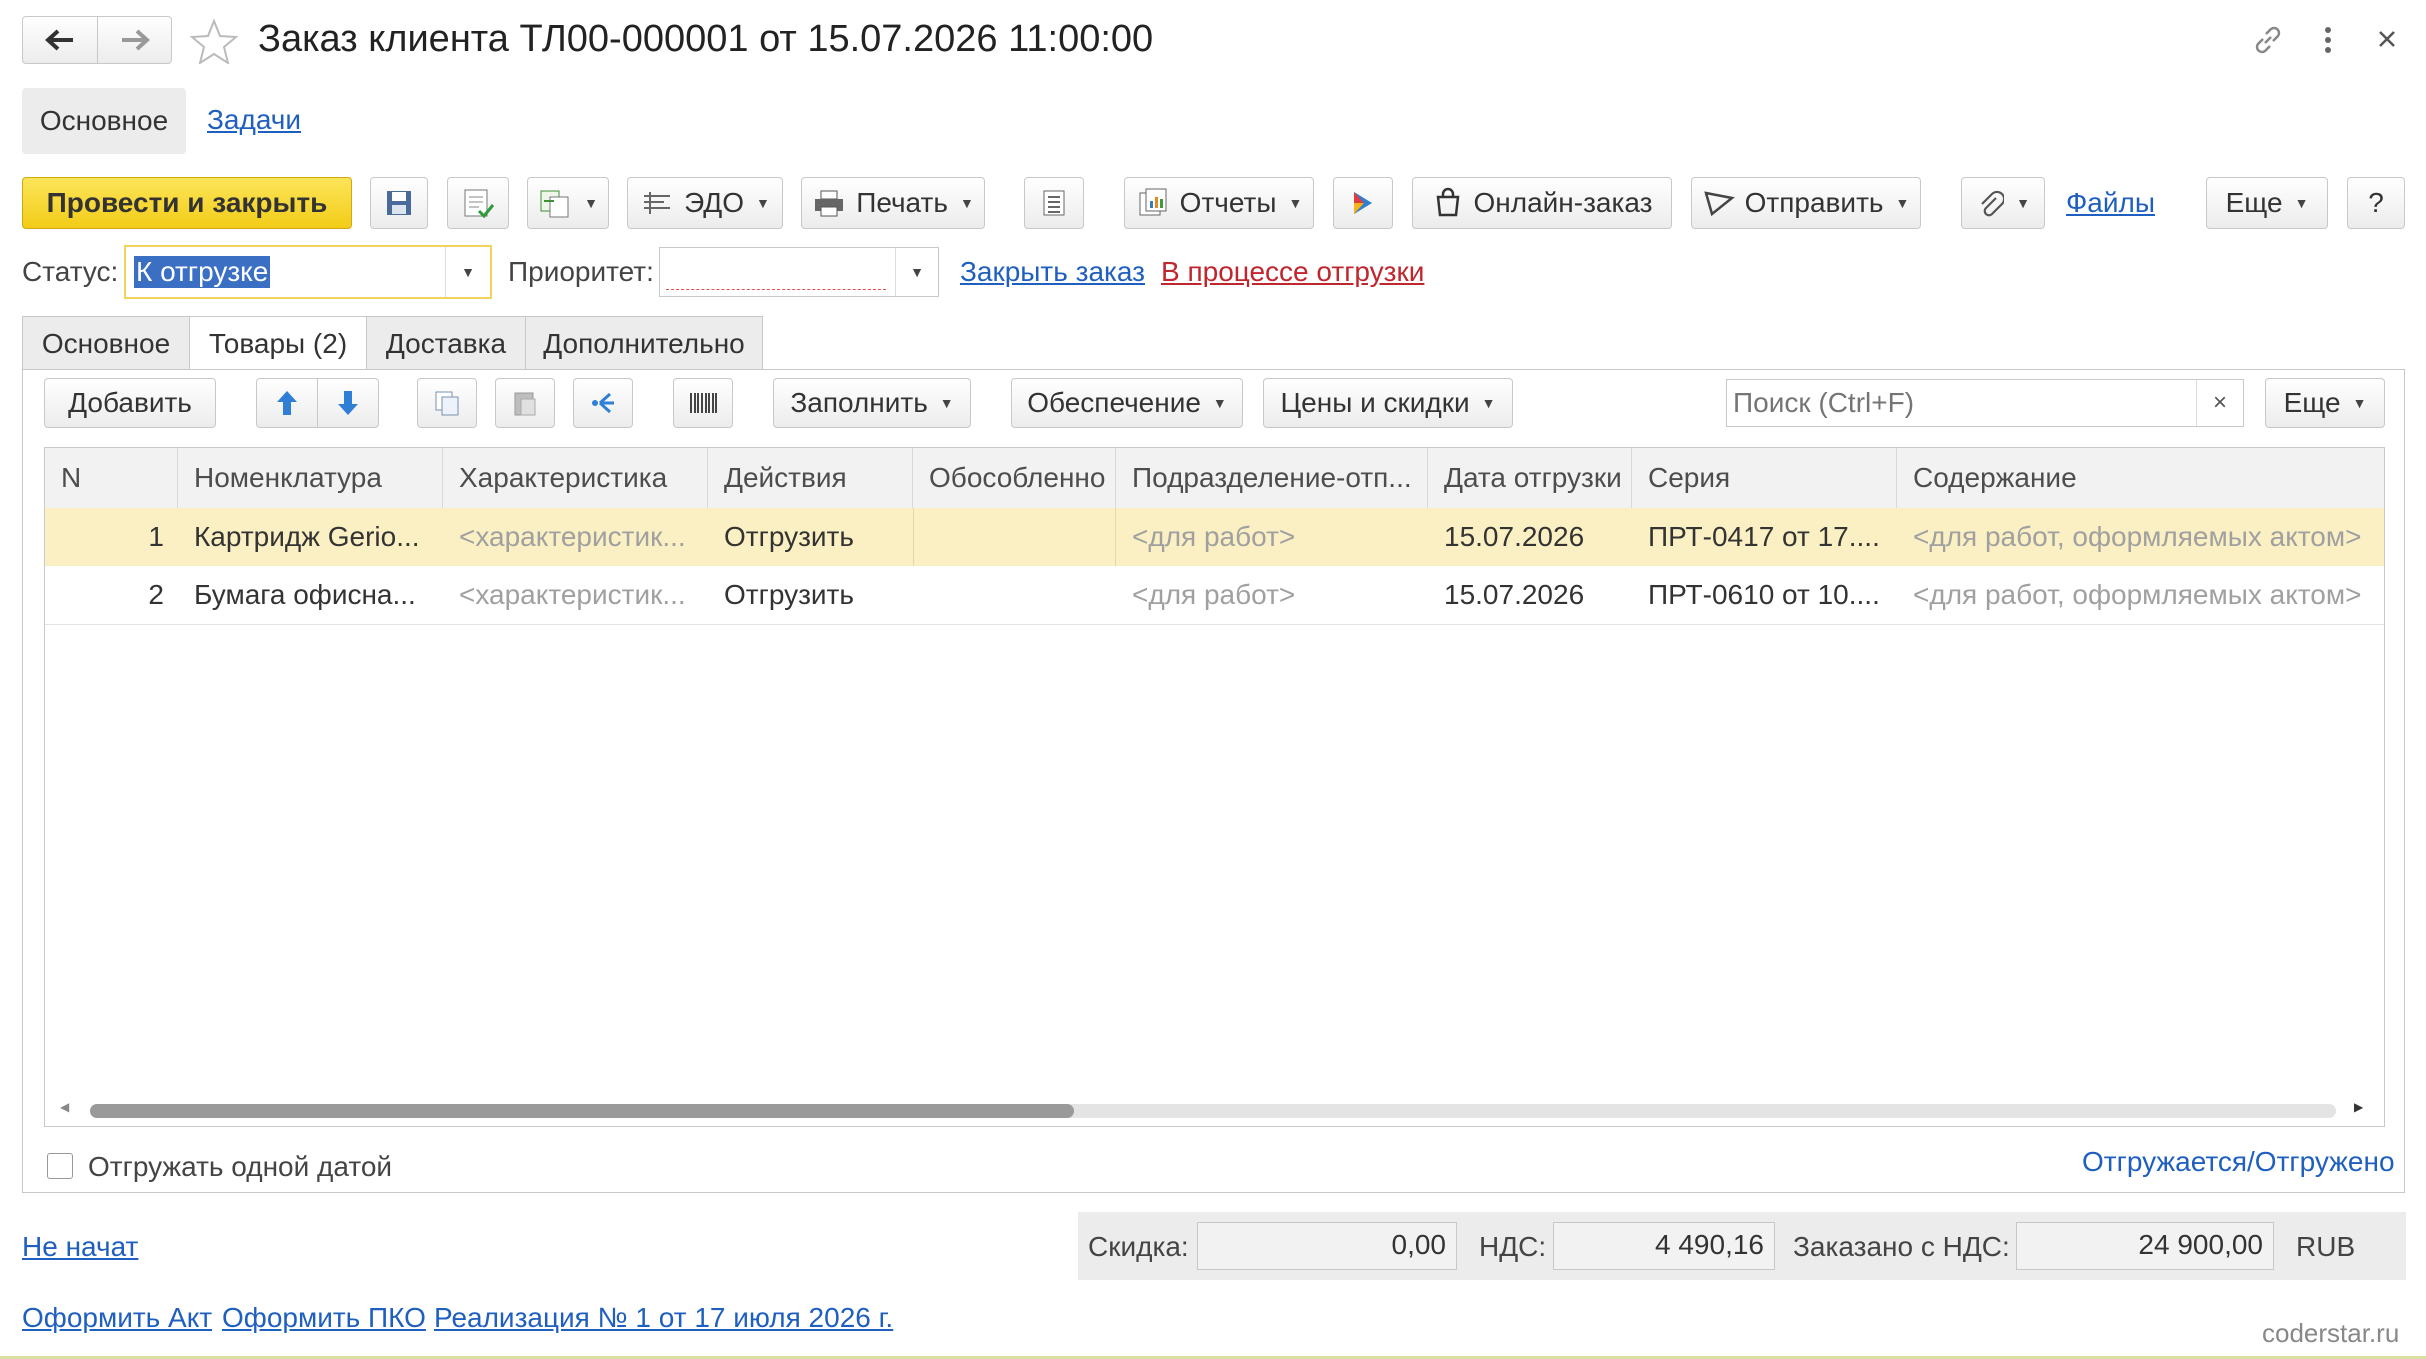  Describe the element at coordinates (1363, 203) in the screenshot. I see `start-process-button` at that location.